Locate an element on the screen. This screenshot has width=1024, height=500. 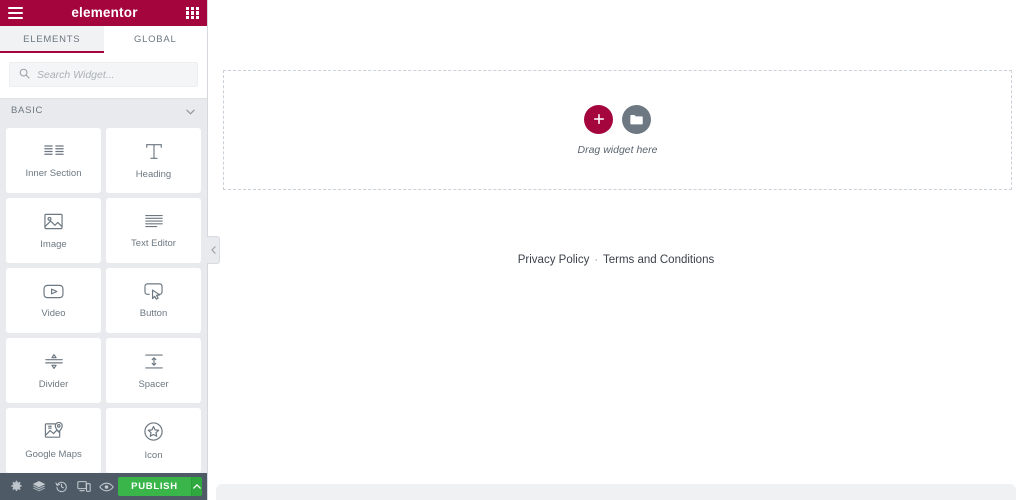
chevron-down-icon is located at coordinates (190, 111).